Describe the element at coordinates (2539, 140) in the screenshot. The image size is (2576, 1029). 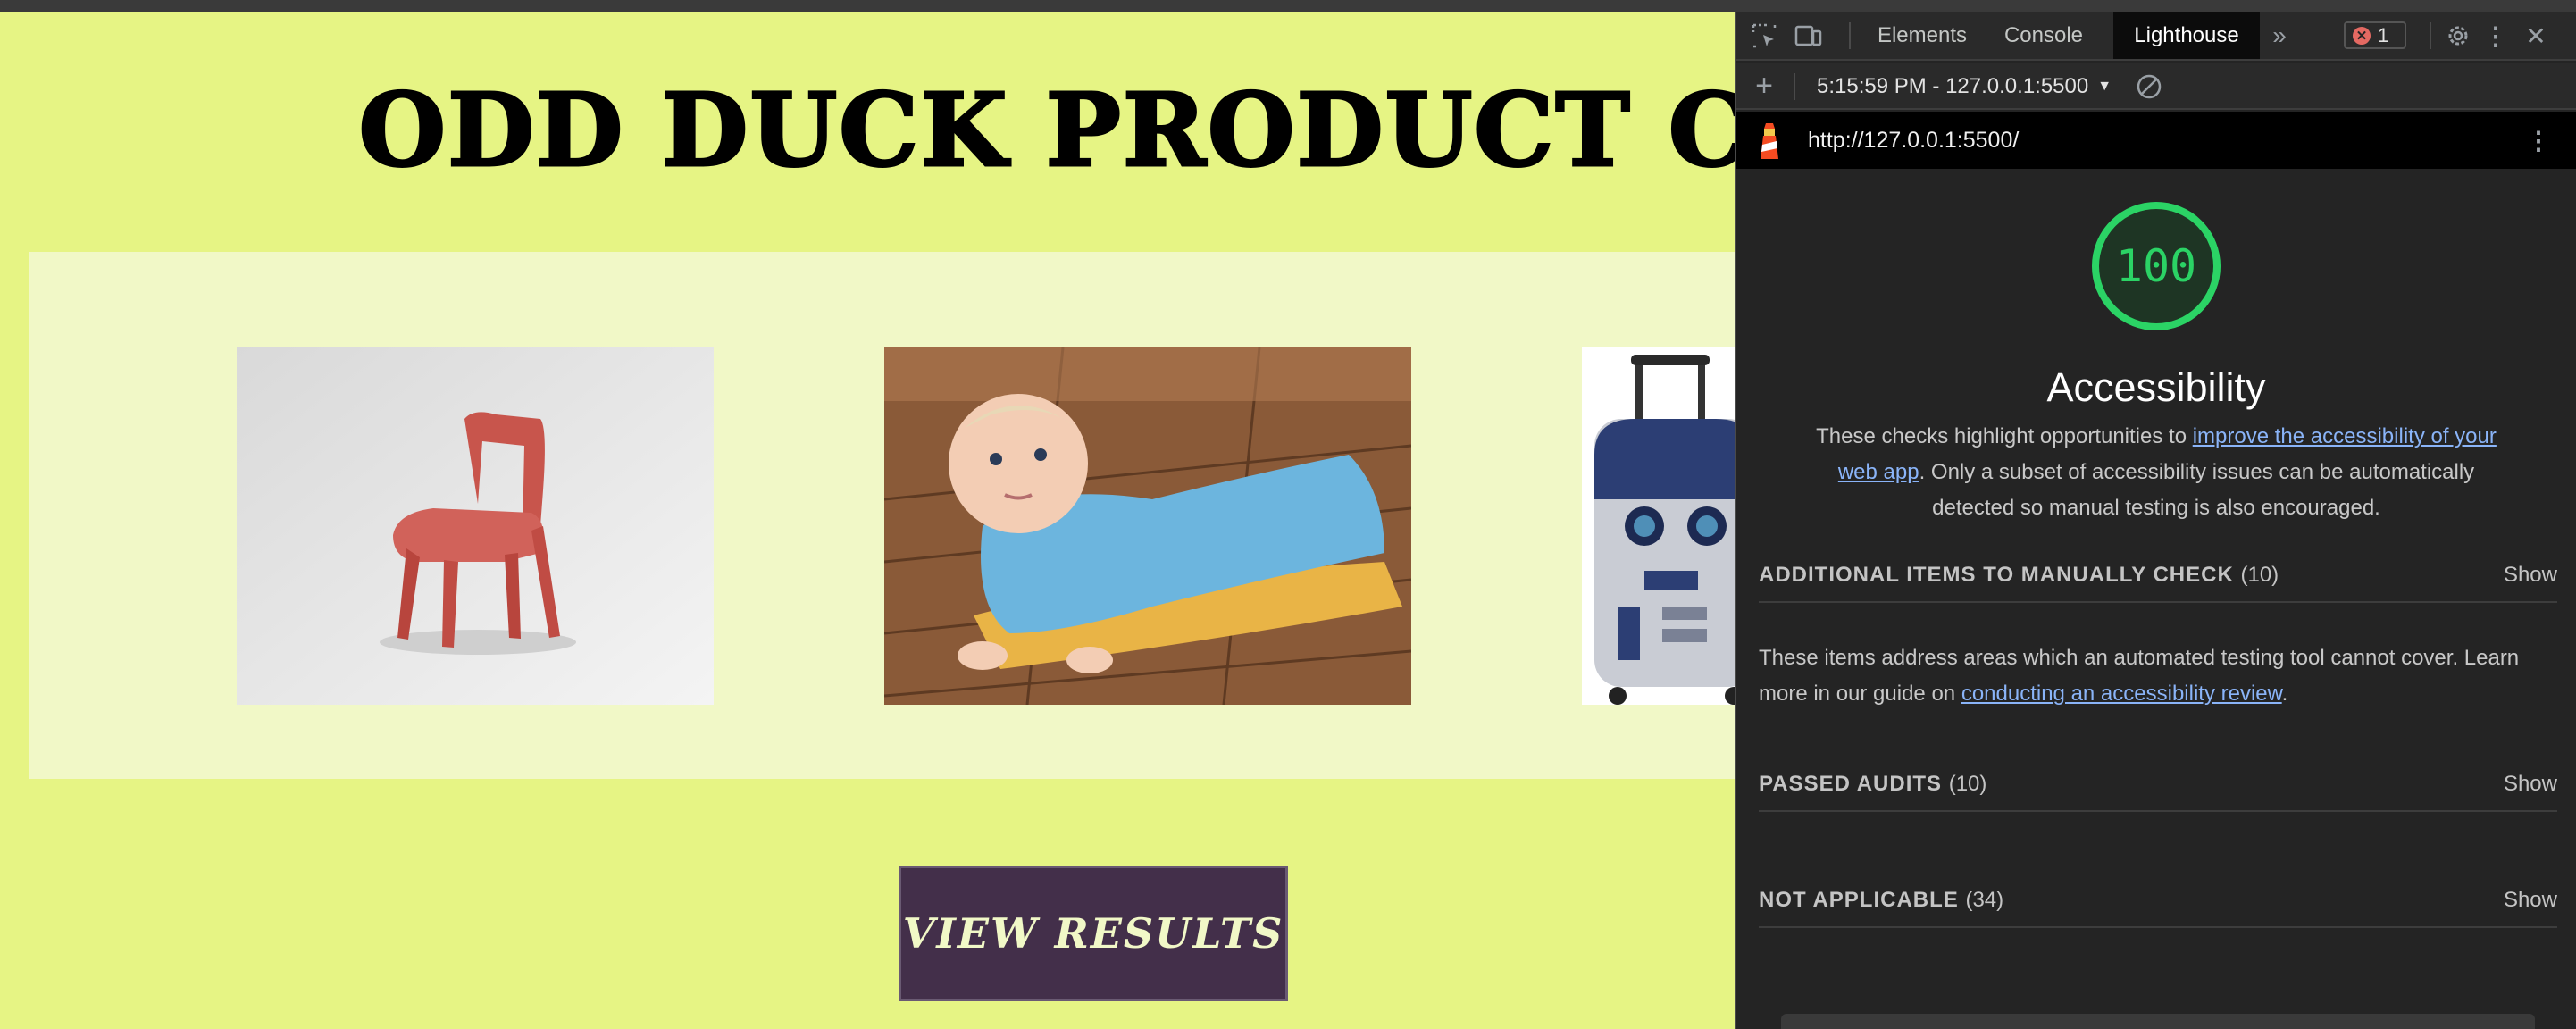
I see `report-menu-icon: ⋮` at that location.